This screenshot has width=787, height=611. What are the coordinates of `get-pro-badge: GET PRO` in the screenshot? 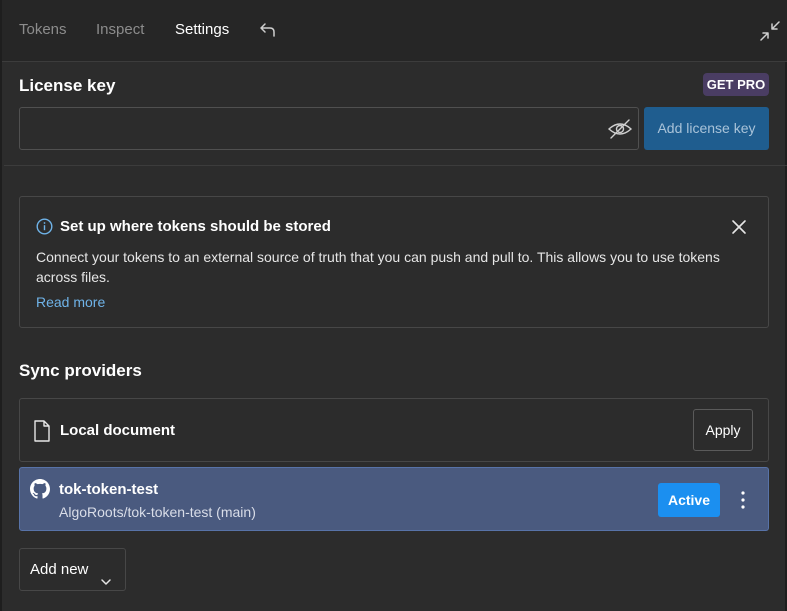 It's located at (736, 84).